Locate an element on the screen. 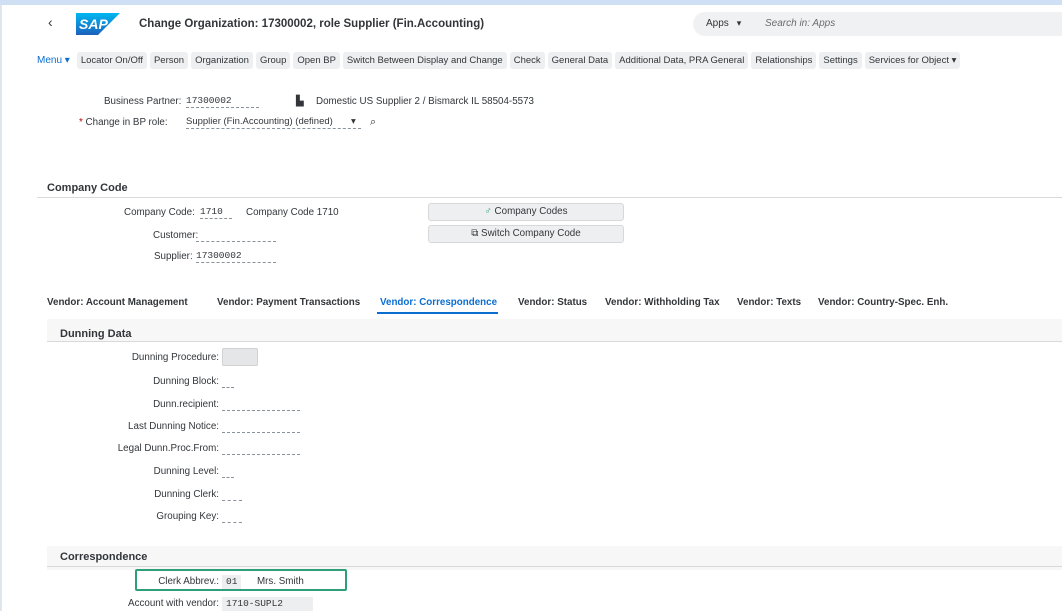 The image size is (1062, 611). menu-button: Menu ▾ is located at coordinates (53, 60).